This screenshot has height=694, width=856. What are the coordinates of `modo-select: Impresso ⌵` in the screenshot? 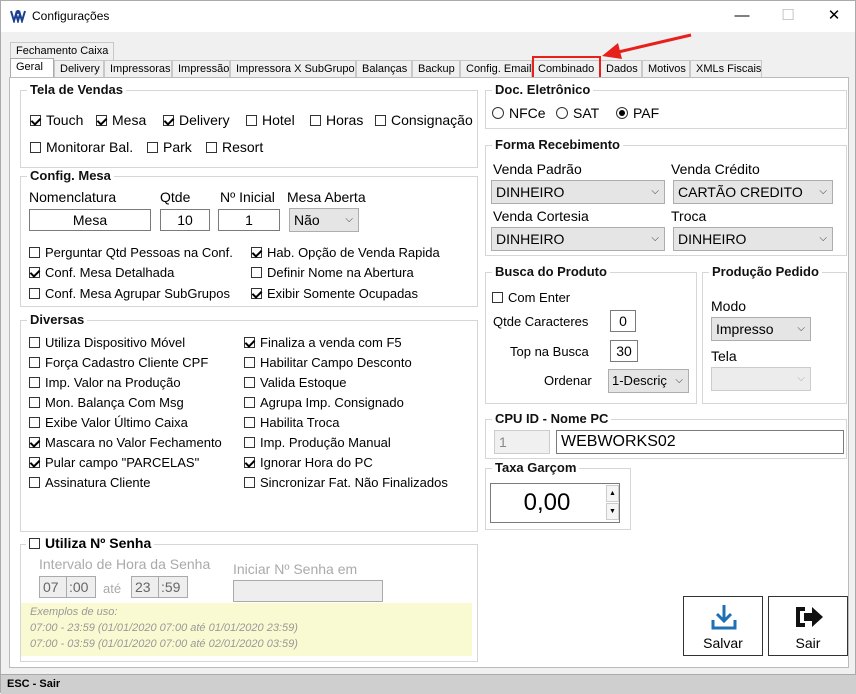 It's located at (761, 329).